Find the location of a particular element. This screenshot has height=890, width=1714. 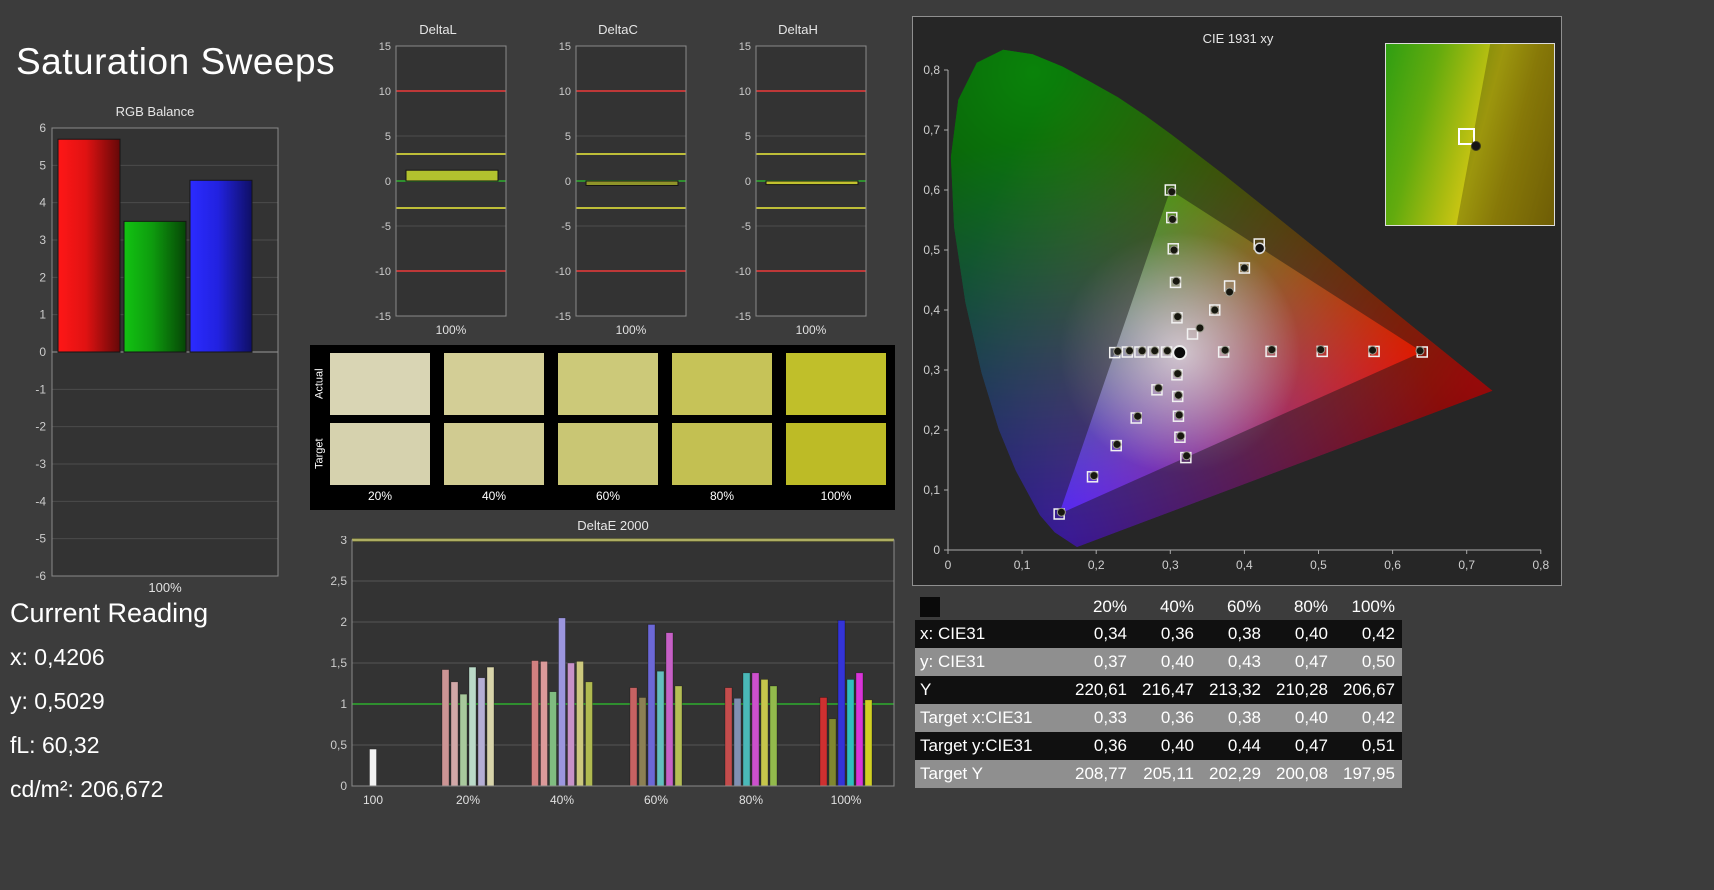

table-column-header: 80% is located at coordinates (1310, 606).